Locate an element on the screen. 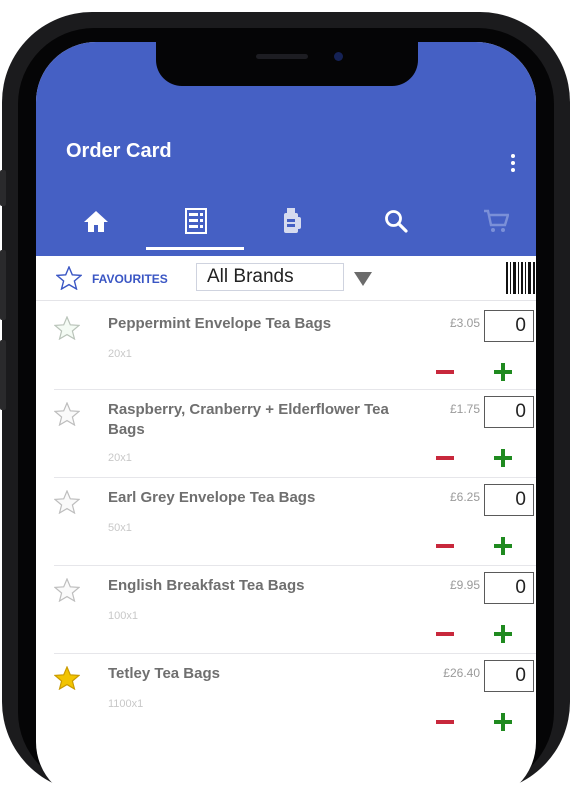 Image resolution: width=572 pixels, height=802 pixels. tab-categories is located at coordinates (292, 221).